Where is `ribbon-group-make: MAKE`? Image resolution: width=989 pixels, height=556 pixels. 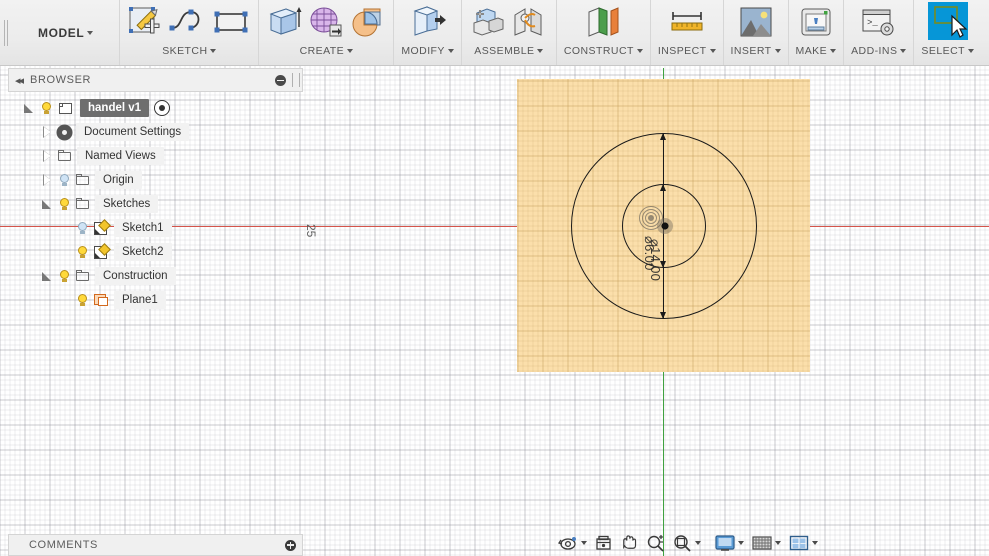 ribbon-group-make: MAKE is located at coordinates (815, 32).